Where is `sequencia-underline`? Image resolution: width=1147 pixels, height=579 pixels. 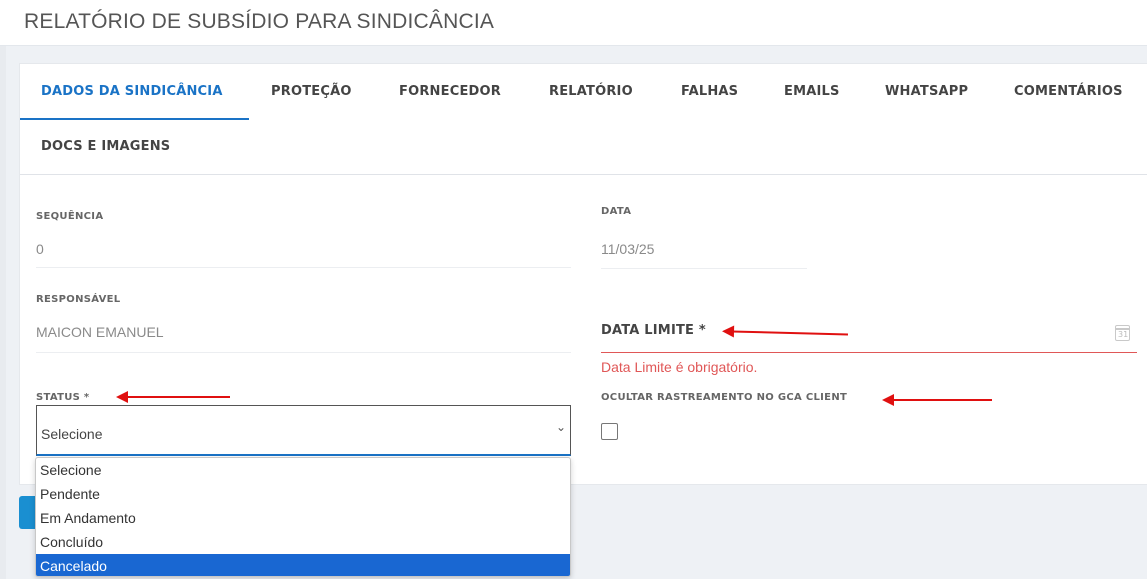 sequencia-underline is located at coordinates (303, 267).